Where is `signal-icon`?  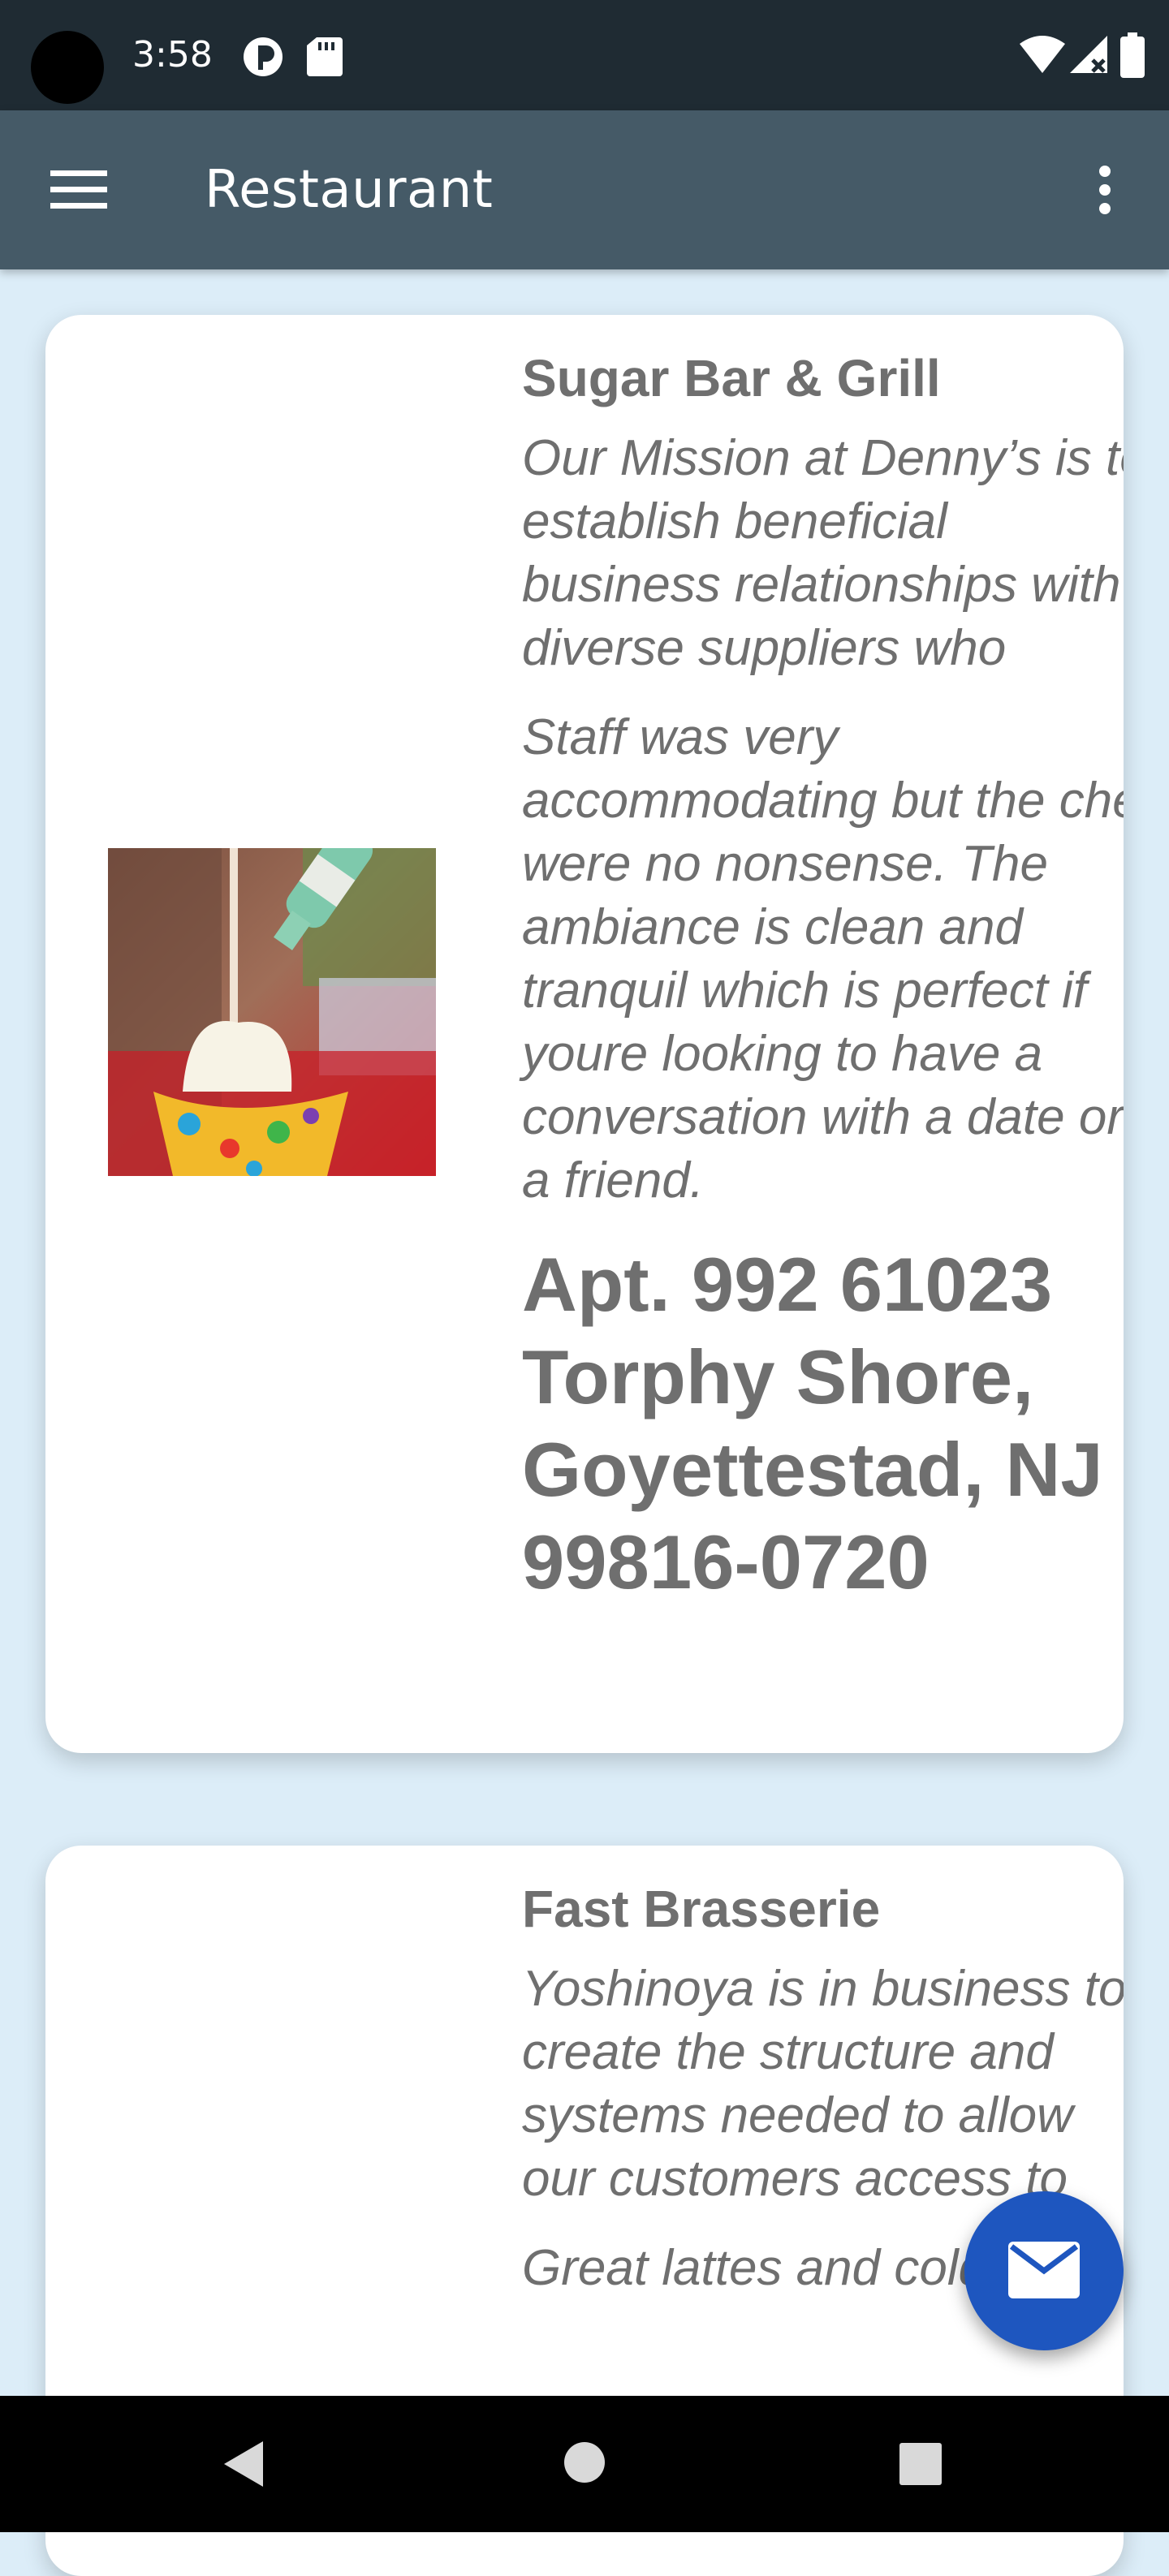
signal-icon is located at coordinates (1088, 56).